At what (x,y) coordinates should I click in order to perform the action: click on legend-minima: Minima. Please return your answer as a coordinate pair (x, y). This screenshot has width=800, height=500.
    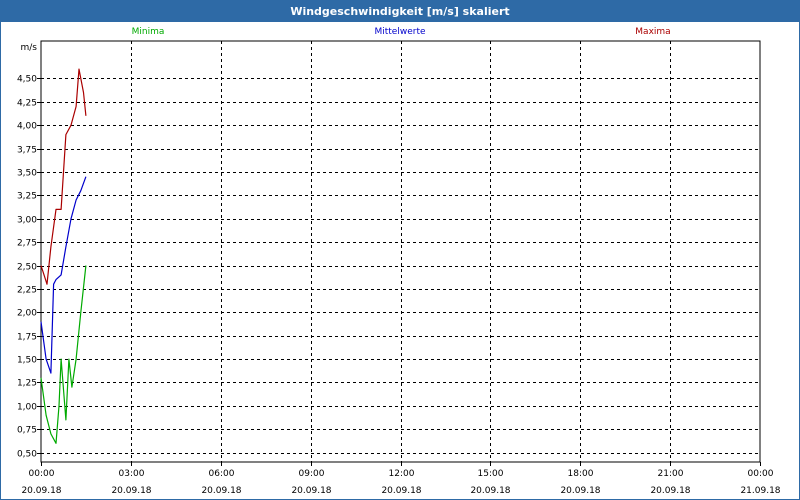
    Looking at the image, I should click on (148, 32).